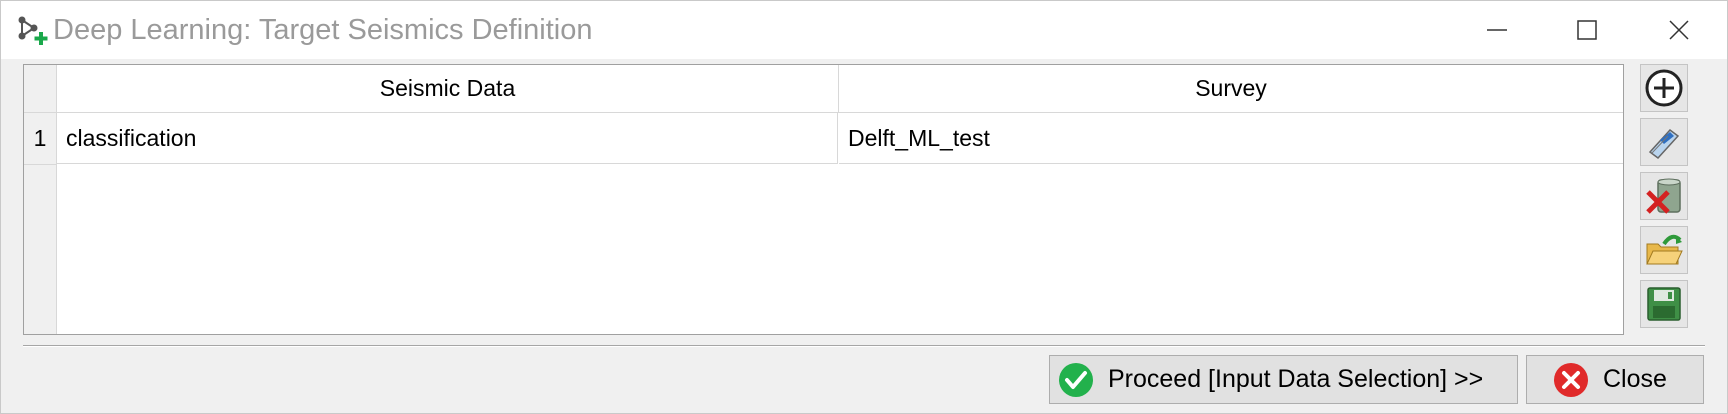  Describe the element at coordinates (1076, 379) in the screenshot. I see `checkmark-icon` at that location.